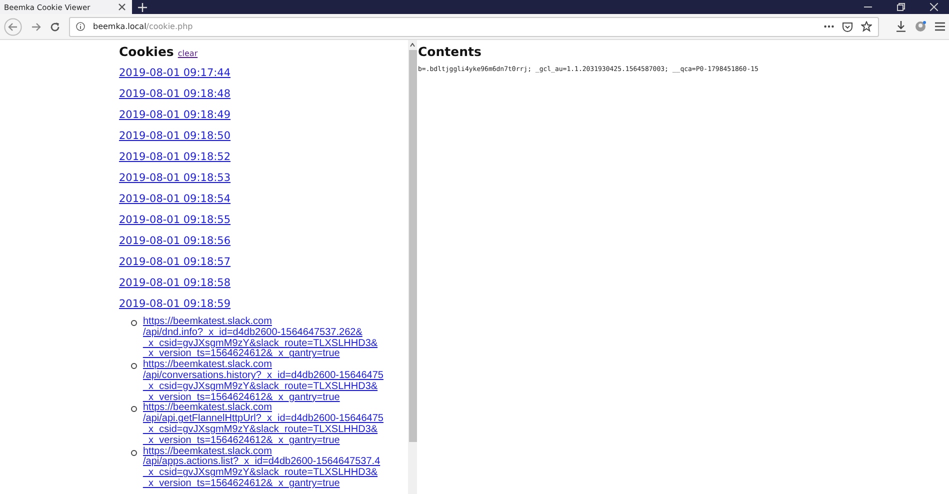  I want to click on date-link: 2019-08-01 09:18:59, so click(175, 304).